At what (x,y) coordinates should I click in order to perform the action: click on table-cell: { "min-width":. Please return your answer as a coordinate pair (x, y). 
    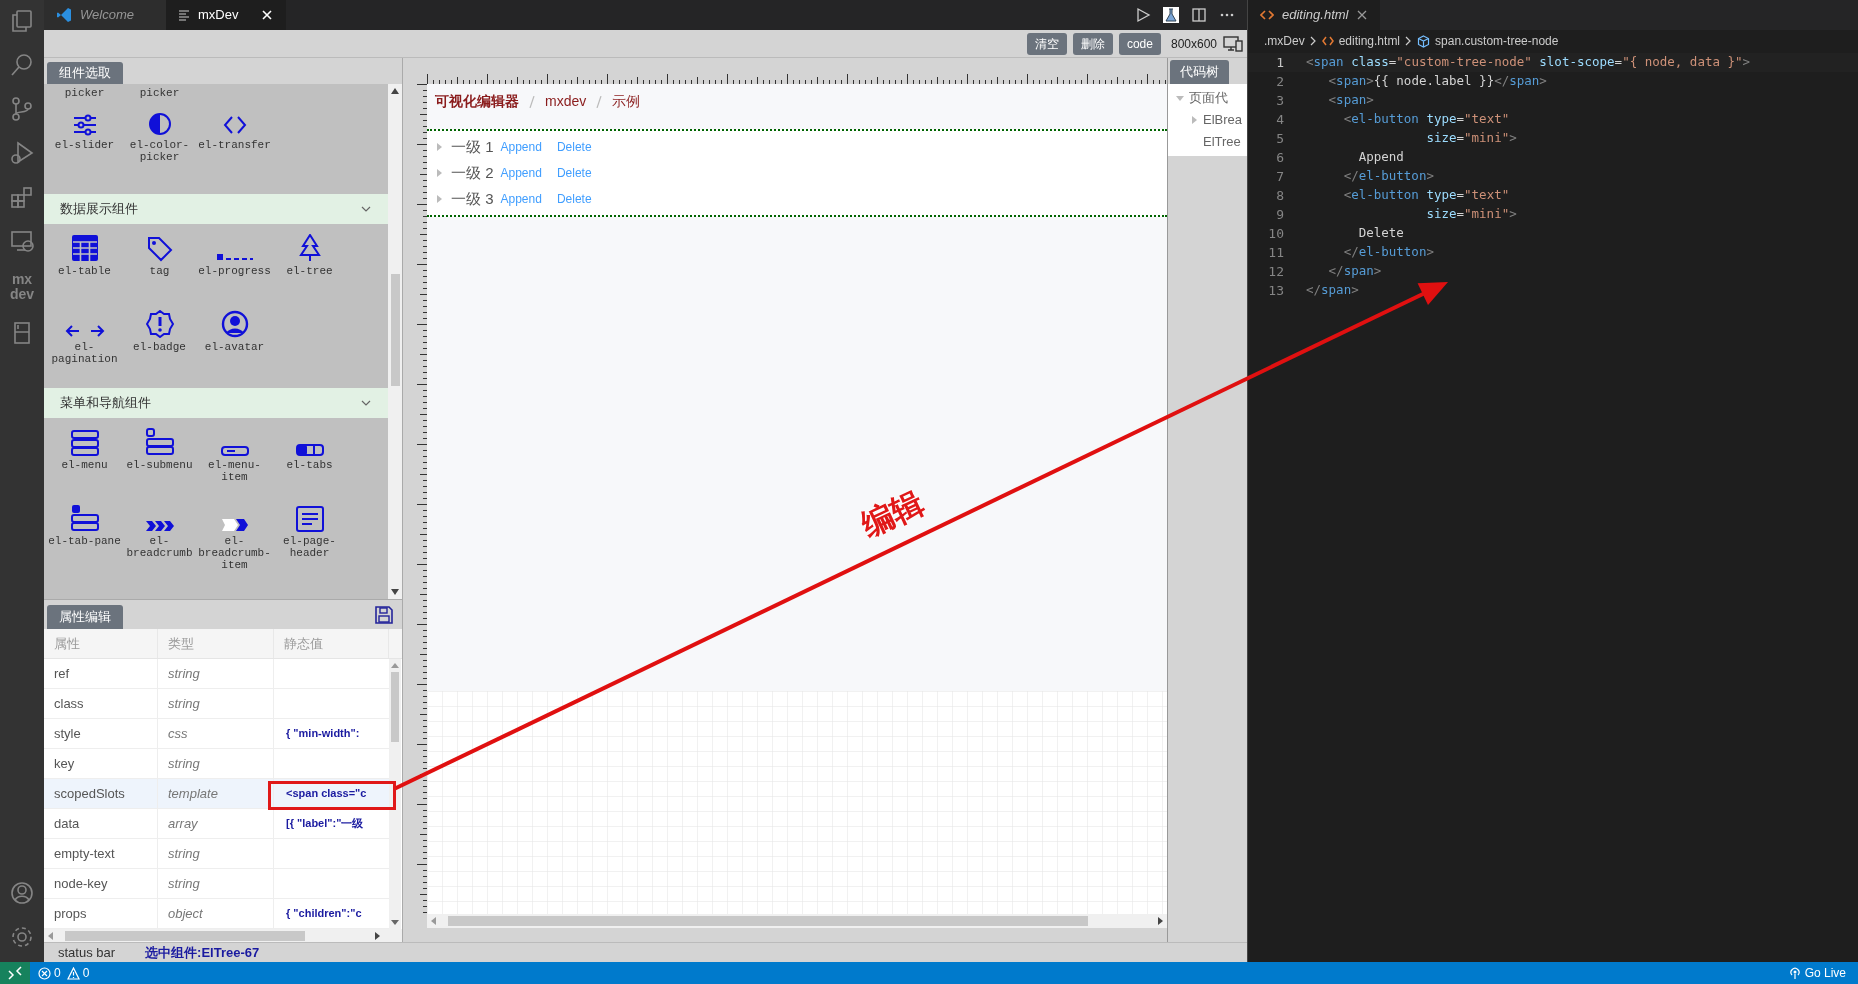
    Looking at the image, I should click on (323, 733).